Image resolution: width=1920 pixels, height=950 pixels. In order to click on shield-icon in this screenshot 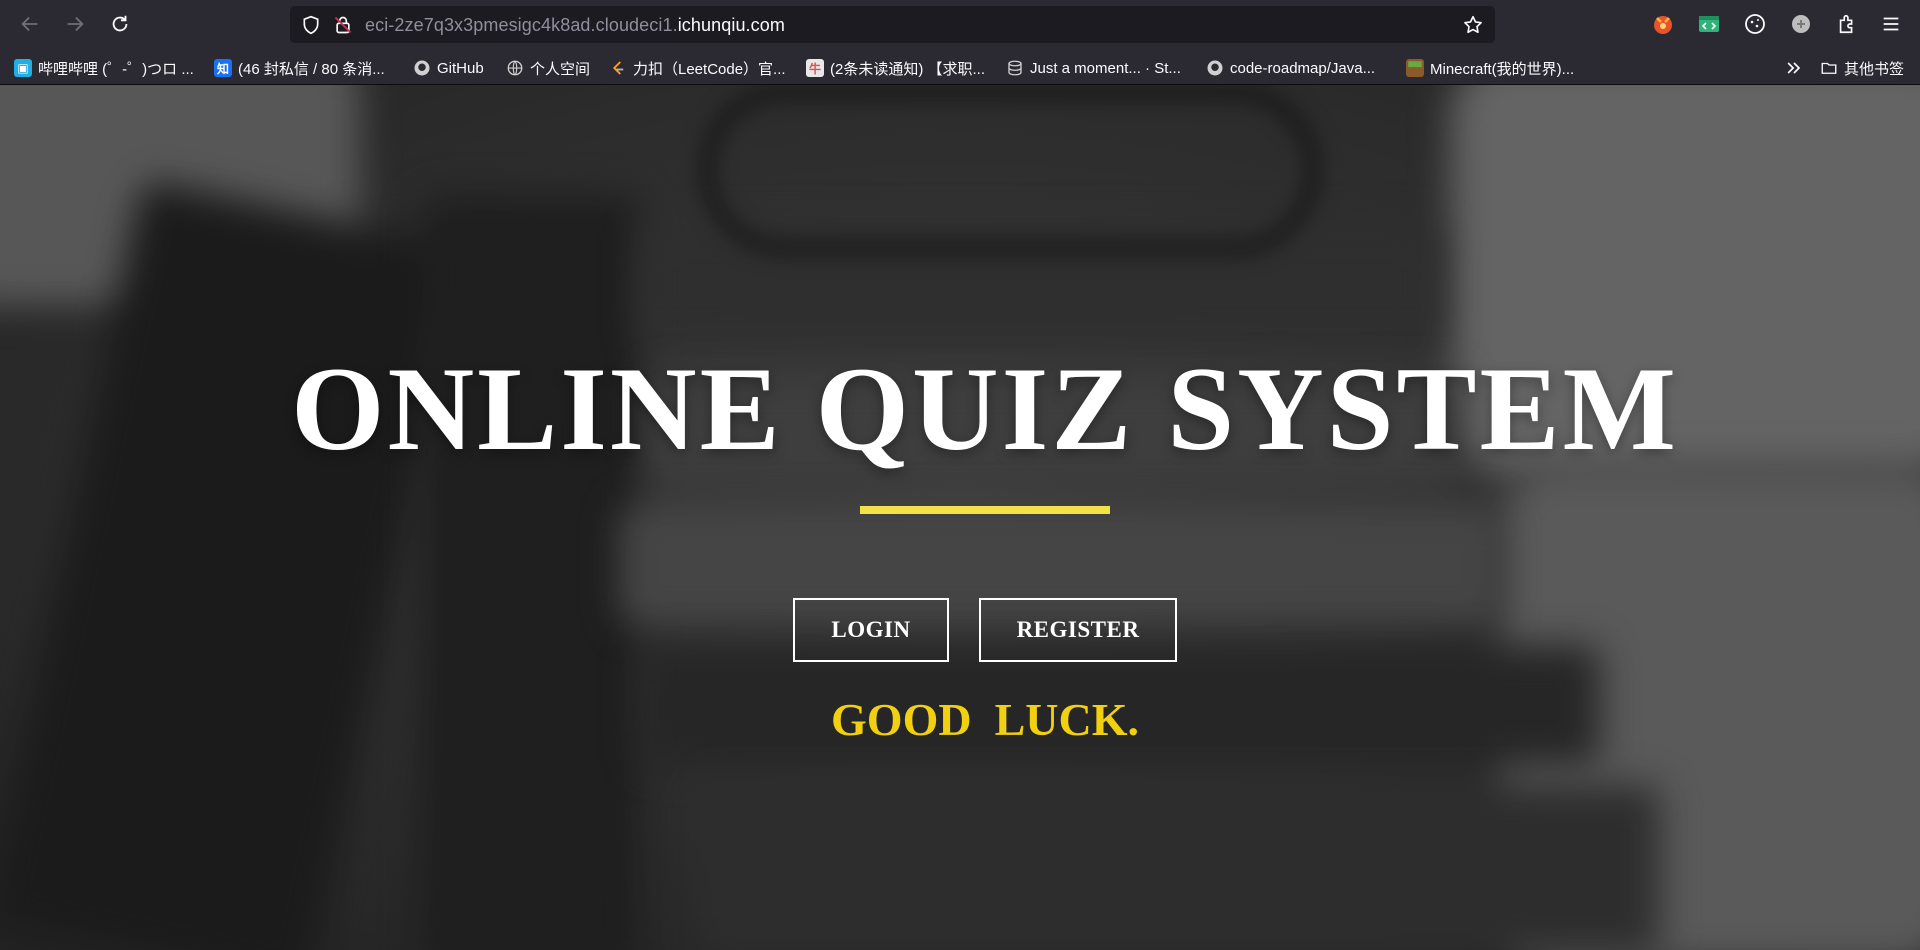, I will do `click(311, 25)`.